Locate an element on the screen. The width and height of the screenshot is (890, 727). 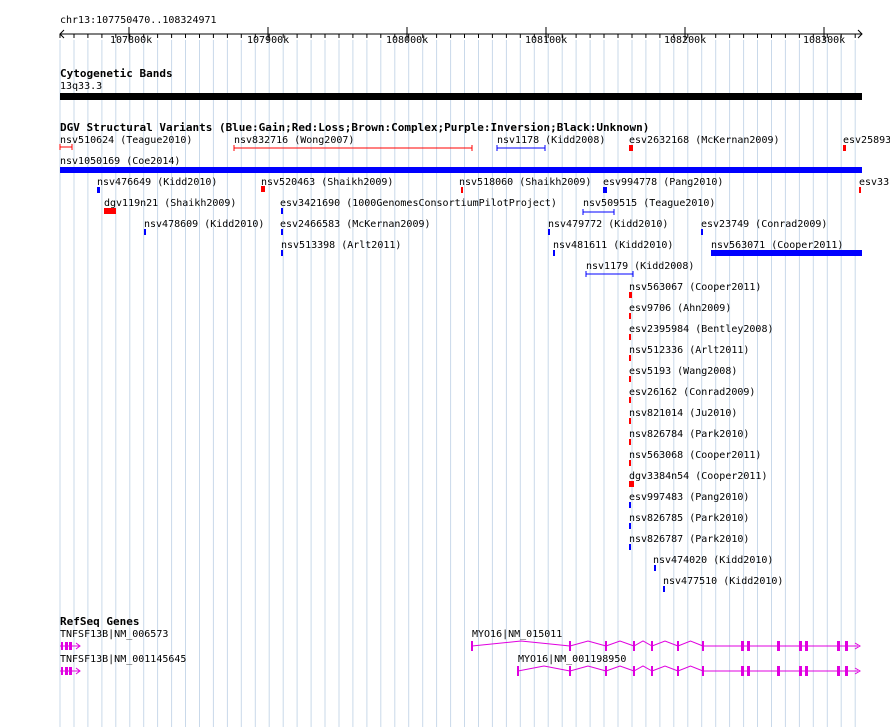
ruler-tick-label: 107900k is located at coordinates (268, 40).